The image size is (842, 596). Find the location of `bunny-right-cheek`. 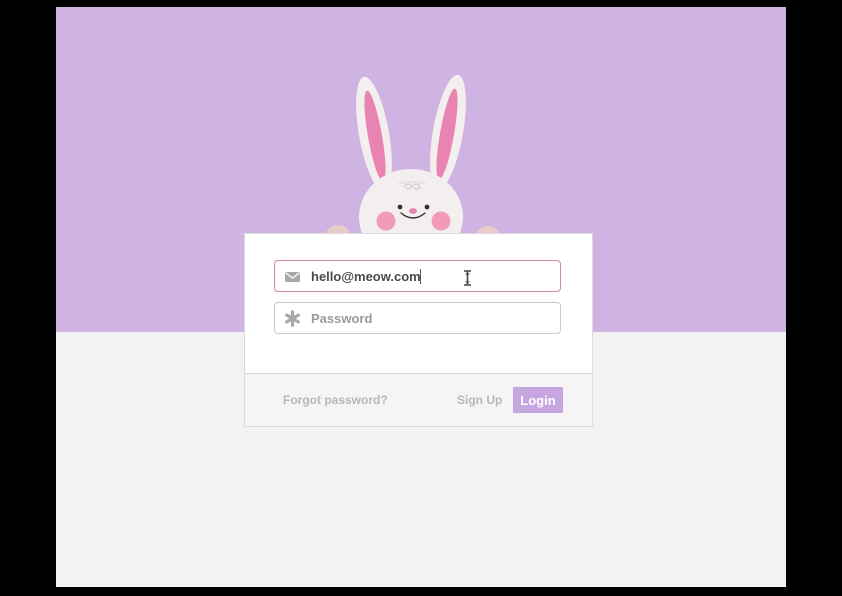

bunny-right-cheek is located at coordinates (441, 221).